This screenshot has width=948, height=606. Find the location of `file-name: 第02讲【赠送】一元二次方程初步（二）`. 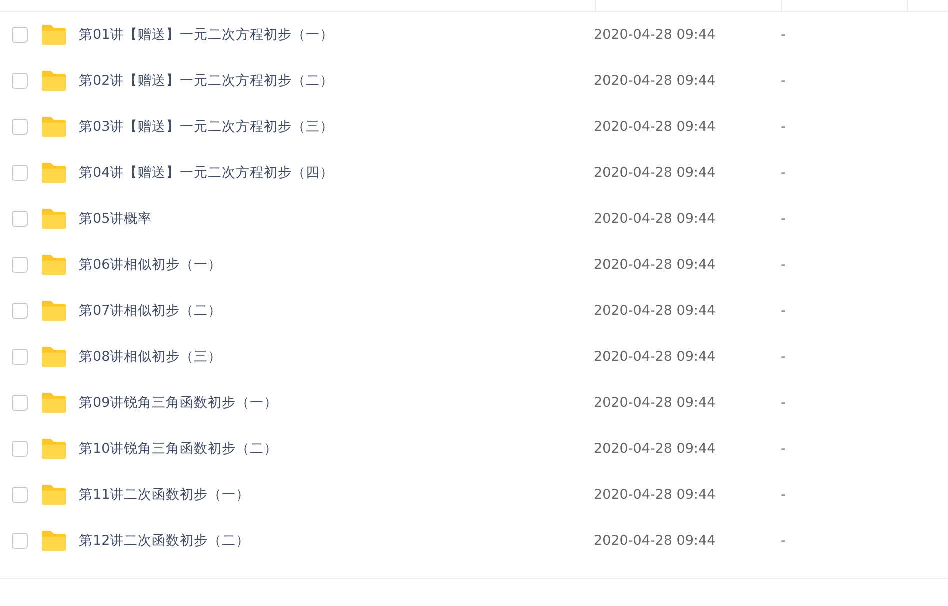

file-name: 第02讲【赠送】一元二次方程初步（二） is located at coordinates (319, 81).